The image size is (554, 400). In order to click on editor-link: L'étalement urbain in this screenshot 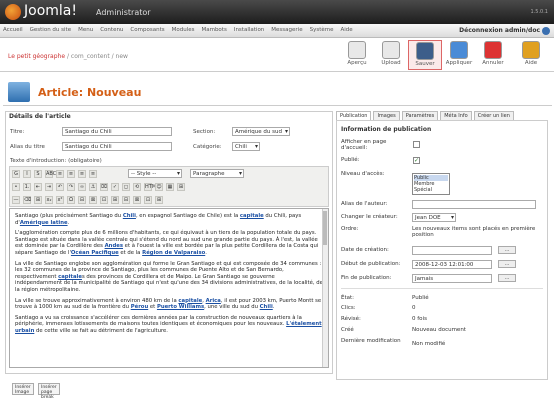, I will do `click(168, 327)`.